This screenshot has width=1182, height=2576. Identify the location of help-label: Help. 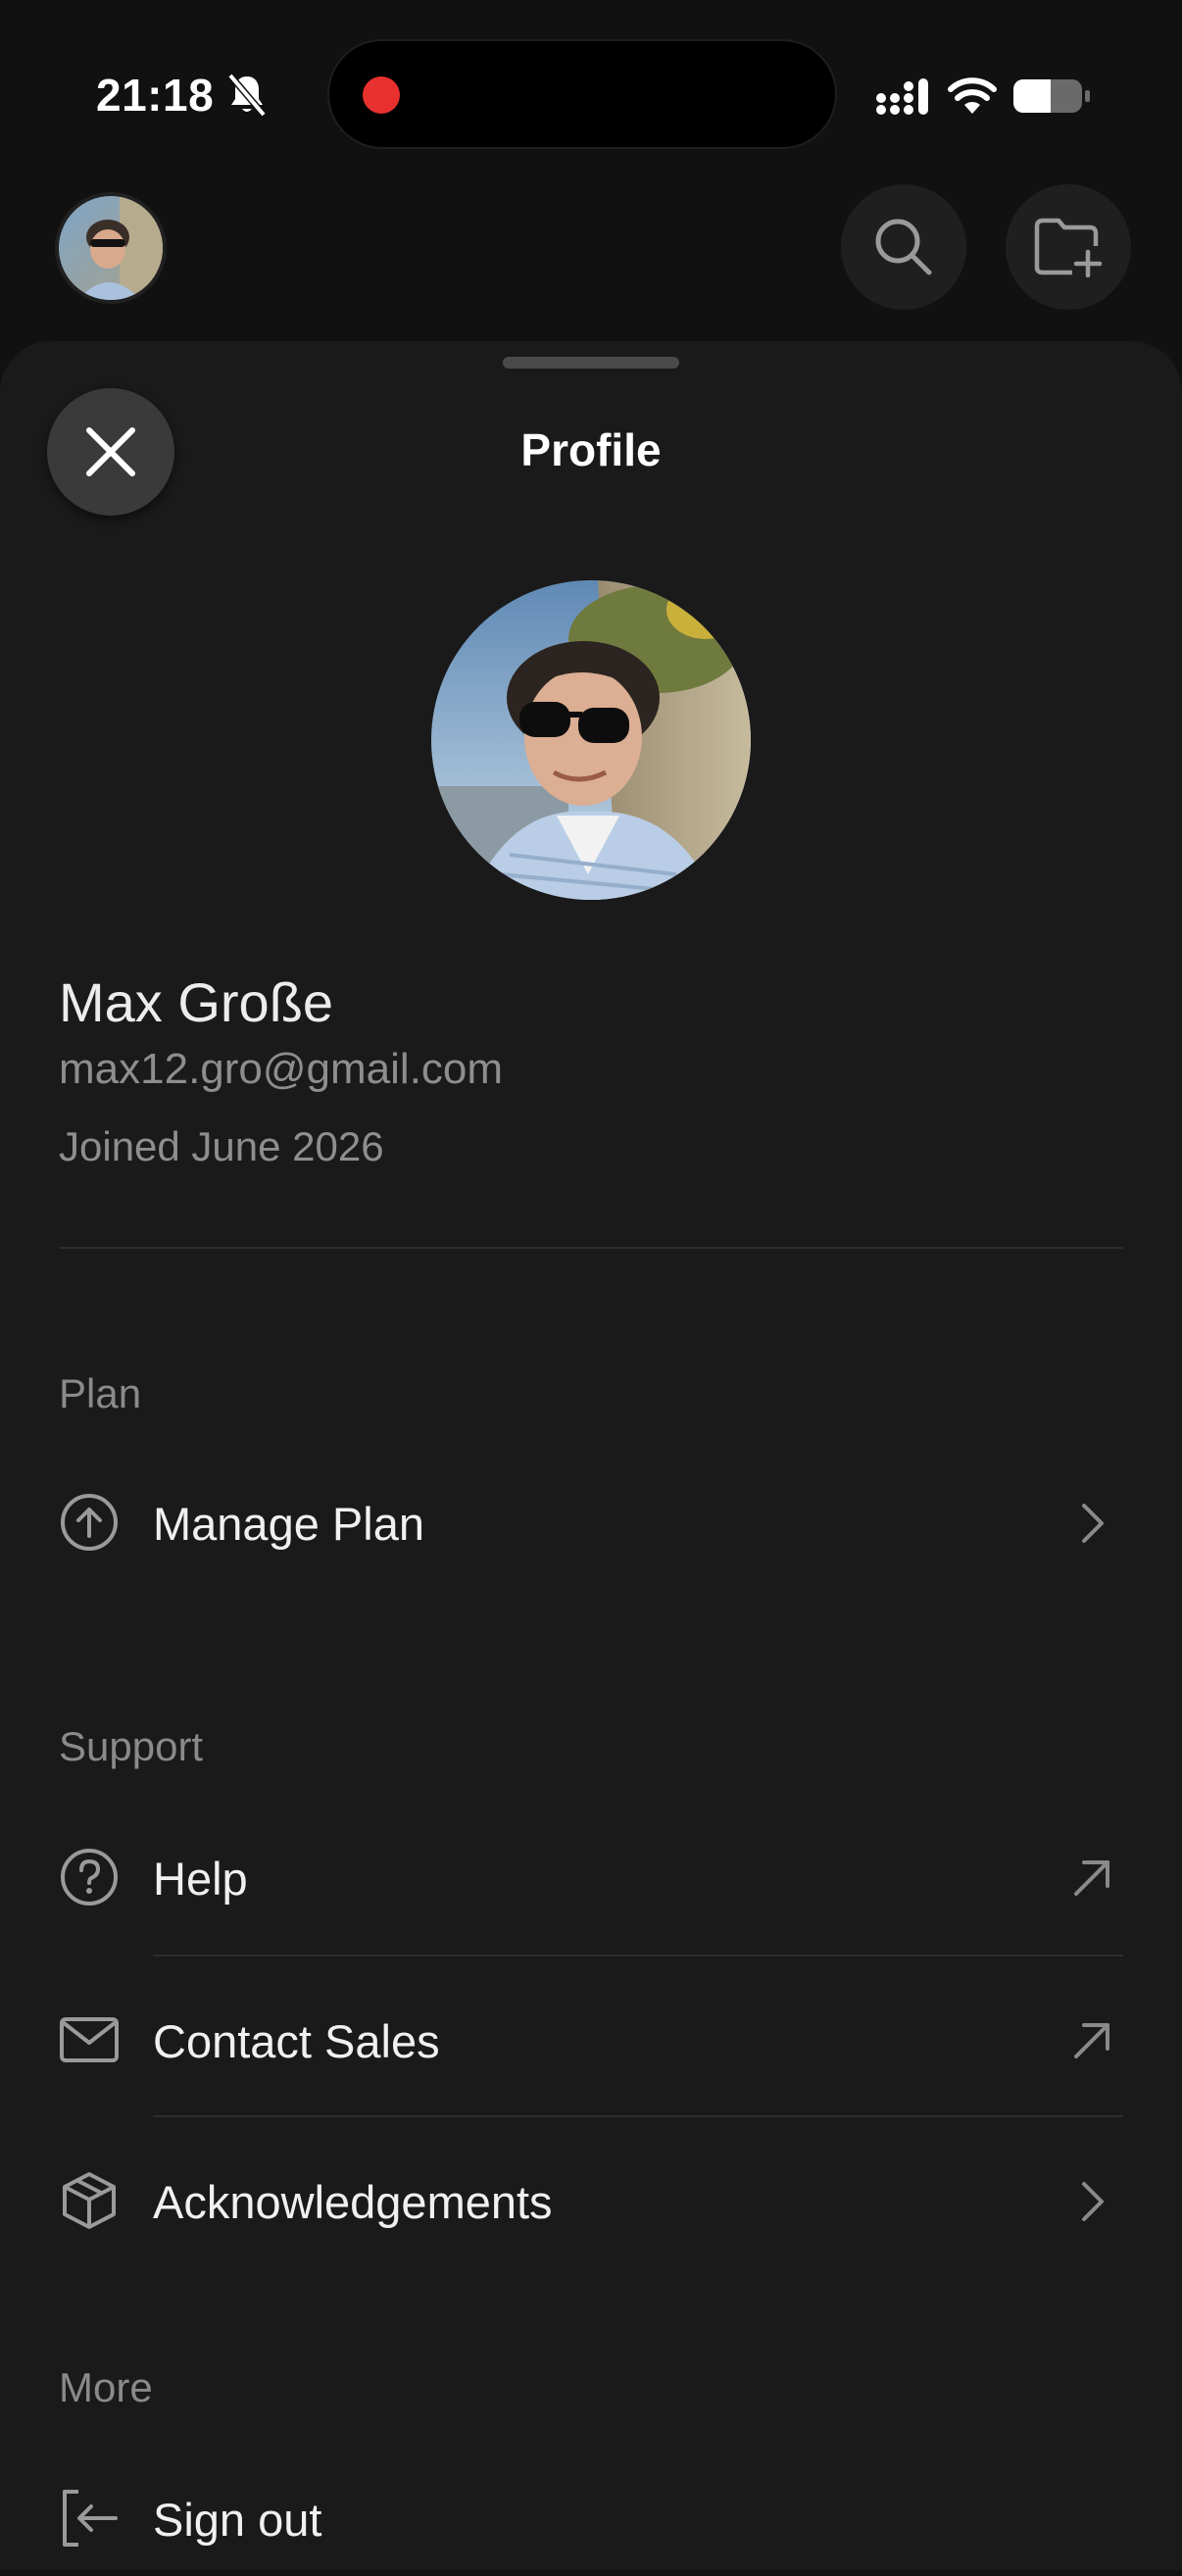
(201, 1879).